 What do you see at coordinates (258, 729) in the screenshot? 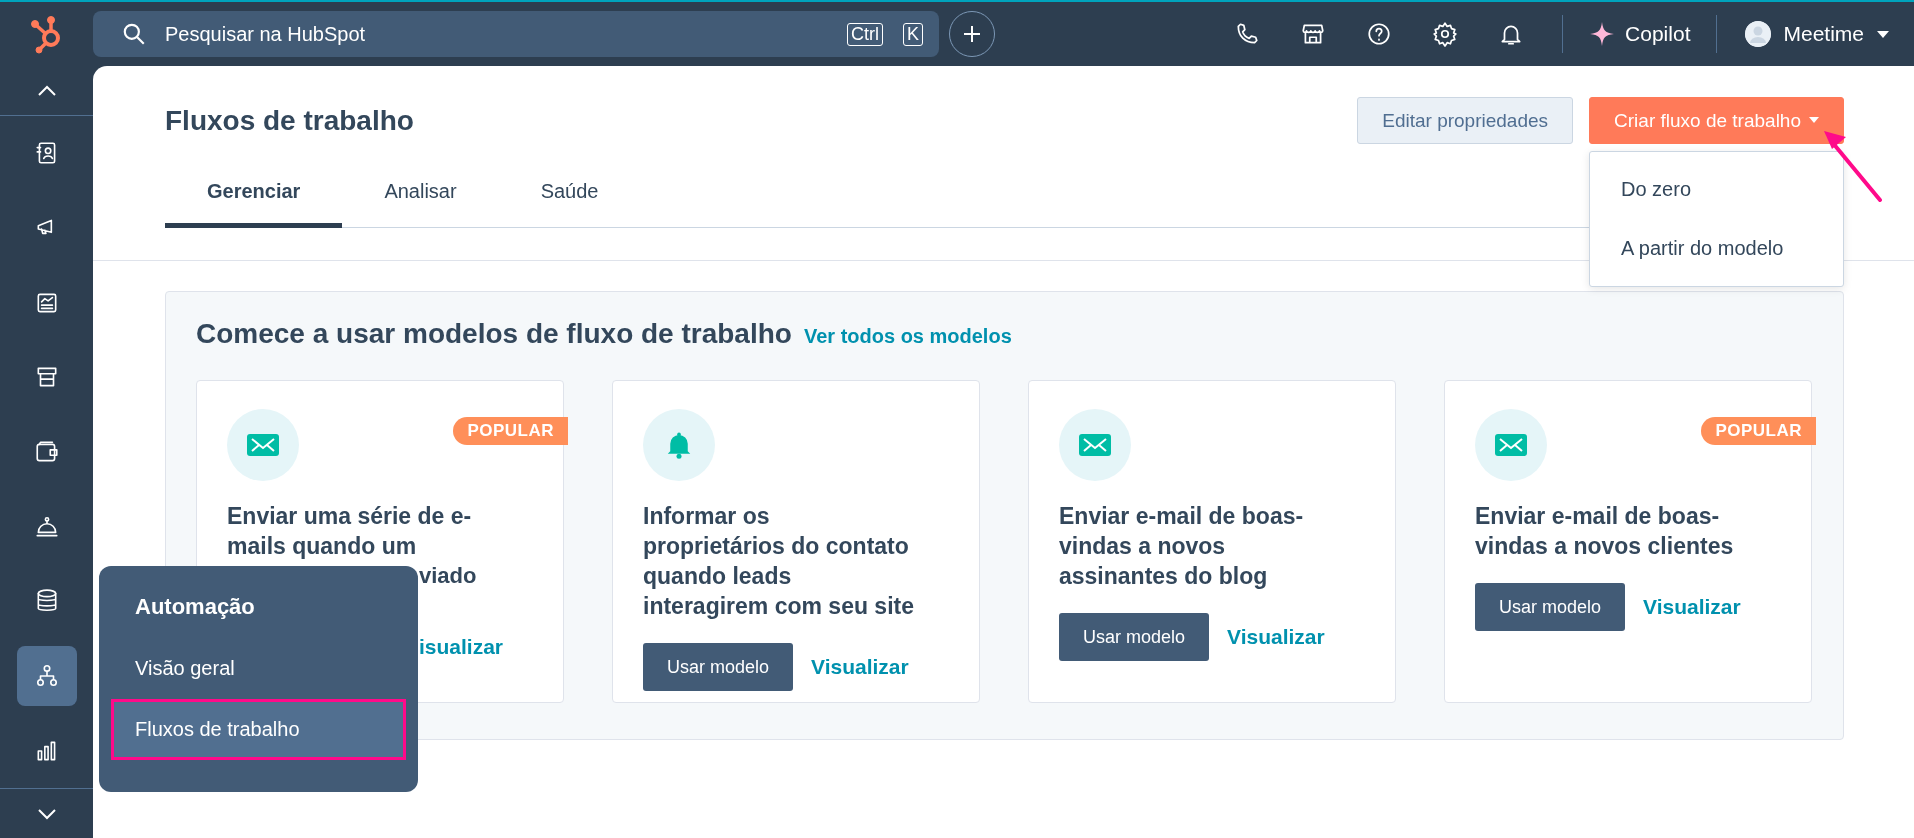
I see `menu-item: Fluxos de trabalho` at bounding box center [258, 729].